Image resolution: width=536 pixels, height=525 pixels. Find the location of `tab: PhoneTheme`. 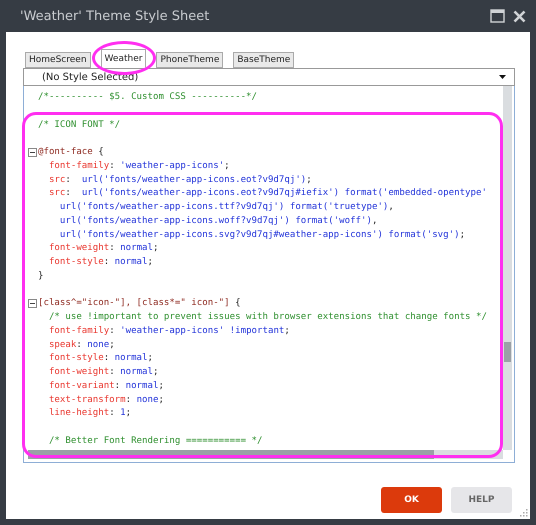

tab: PhoneTheme is located at coordinates (190, 60).